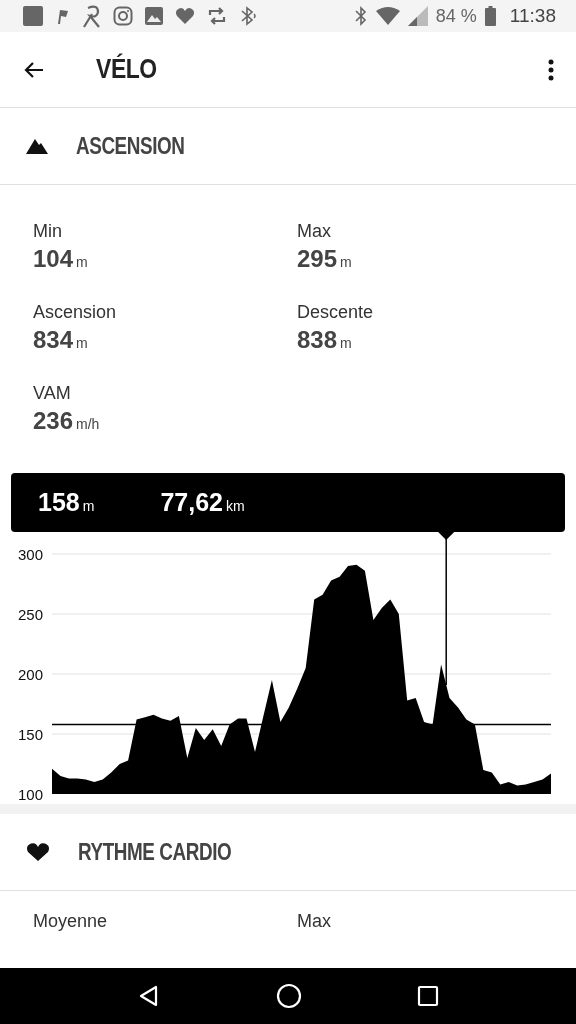 This screenshot has width=576, height=1024. Describe the element at coordinates (61, 259) in the screenshot. I see `stat-value: 104 m` at that location.